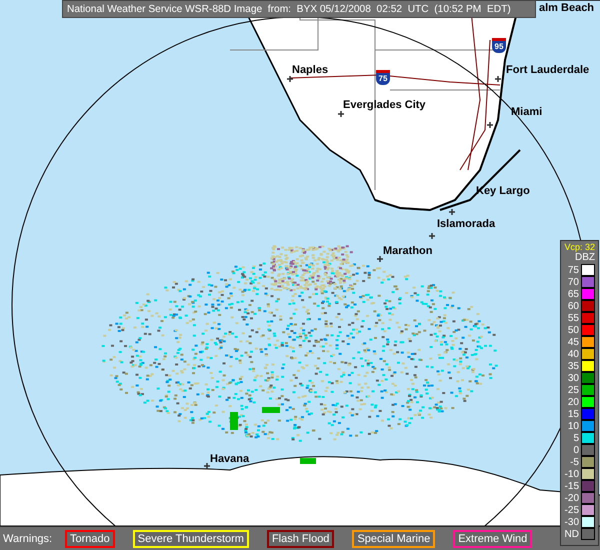 This screenshot has width=600, height=550. What do you see at coordinates (573, 306) in the screenshot?
I see `legend-value: 60` at bounding box center [573, 306].